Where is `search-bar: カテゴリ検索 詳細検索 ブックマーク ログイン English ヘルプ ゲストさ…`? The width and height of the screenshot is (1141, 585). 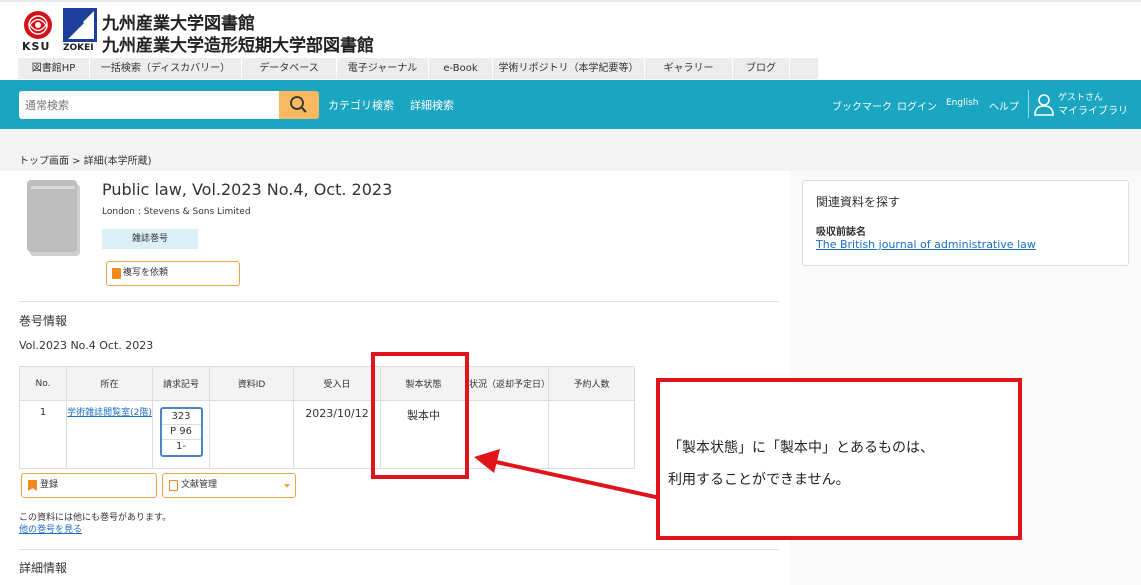 search-bar: カテゴリ検索 詳細検索 ブックマーク ログイン English ヘルプ ゲストさ… is located at coordinates (570, 104).